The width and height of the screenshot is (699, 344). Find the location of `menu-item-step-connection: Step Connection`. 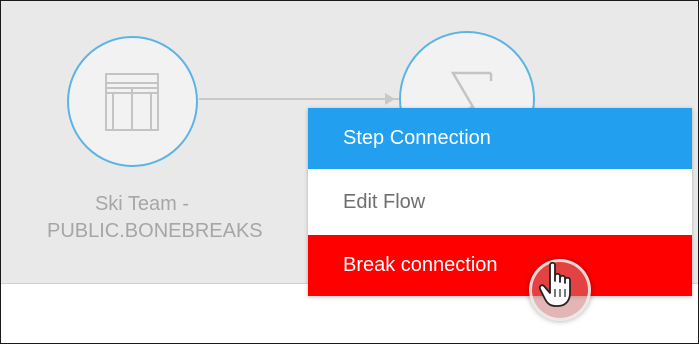

menu-item-step-connection: Step Connection is located at coordinates (500, 138).